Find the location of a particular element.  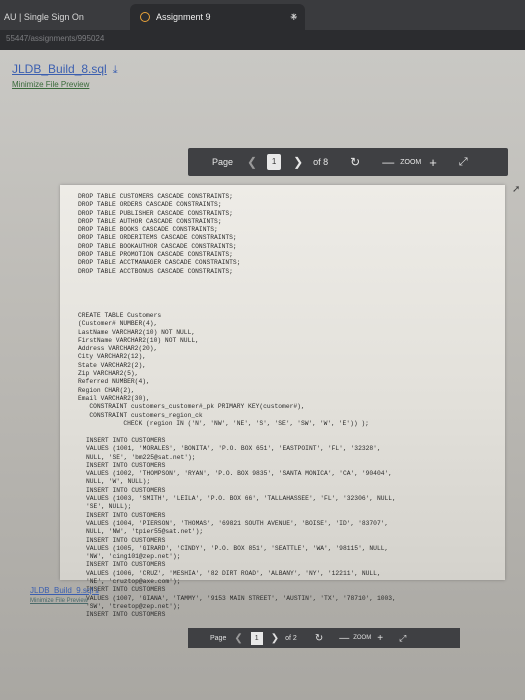

minimize-preview-link-2: Minimize File Preview is located at coordinates (59, 601).